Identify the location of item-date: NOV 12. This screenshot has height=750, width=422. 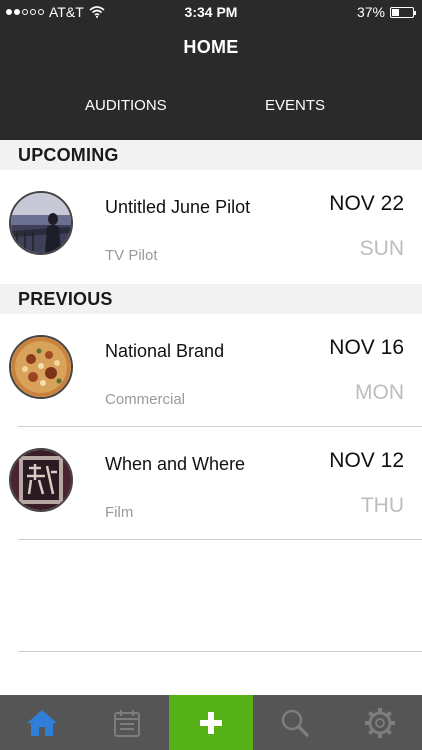
(366, 460).